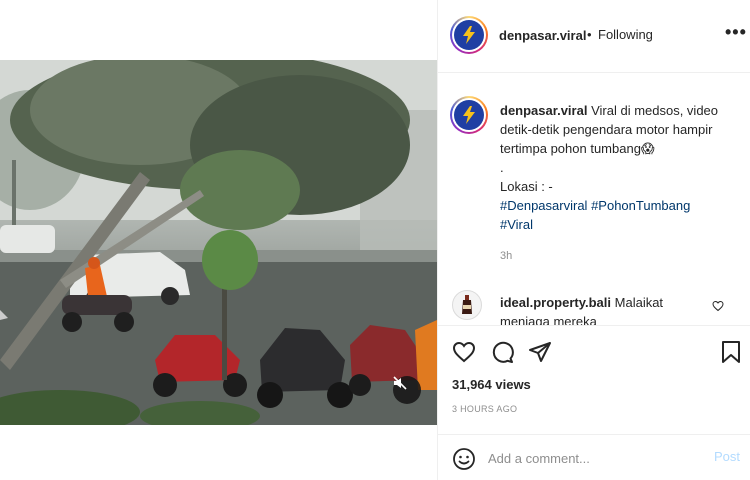  What do you see at coordinates (736, 32) in the screenshot?
I see `more-options-button: •••` at bounding box center [736, 32].